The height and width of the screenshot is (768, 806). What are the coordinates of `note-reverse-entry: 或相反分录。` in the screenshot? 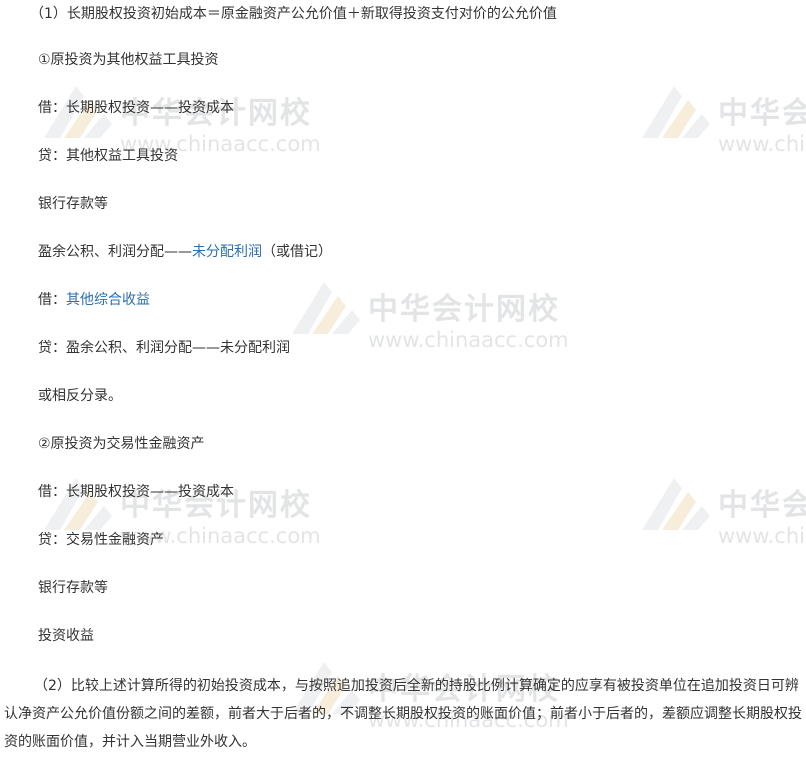 It's located at (80, 396).